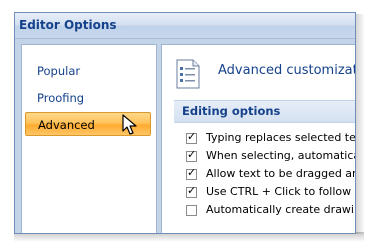 The width and height of the screenshot is (373, 246). Describe the element at coordinates (191, 210) in the screenshot. I see `checkbox` at that location.